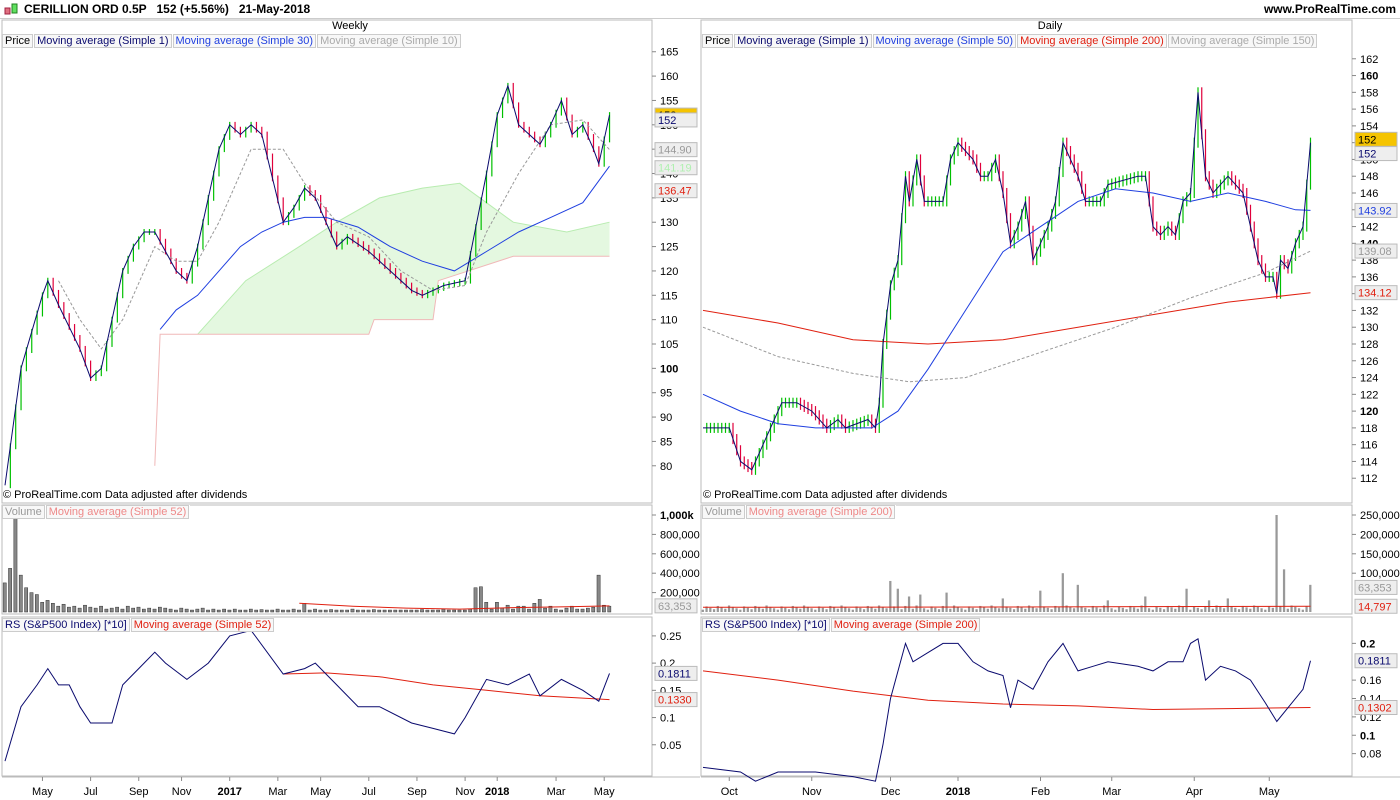 This screenshot has width=1400, height=800. What do you see at coordinates (244, 41) in the screenshot?
I see `legend-item: Moving average (Simple 30)` at bounding box center [244, 41].